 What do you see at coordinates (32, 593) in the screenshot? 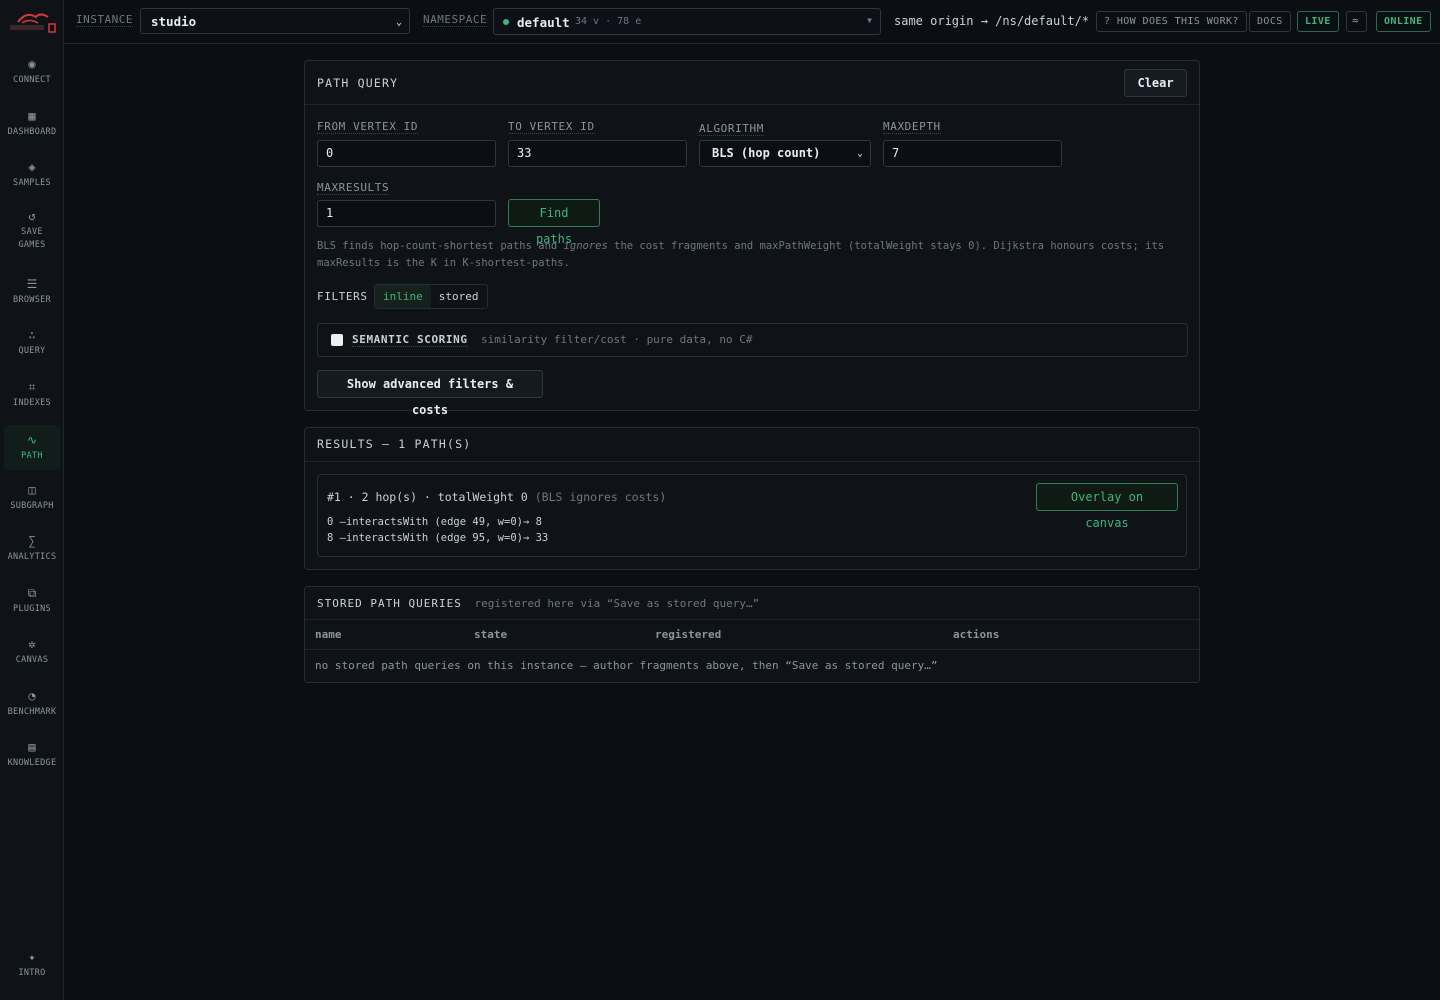
I see `plugins-icon: ⧉` at bounding box center [32, 593].